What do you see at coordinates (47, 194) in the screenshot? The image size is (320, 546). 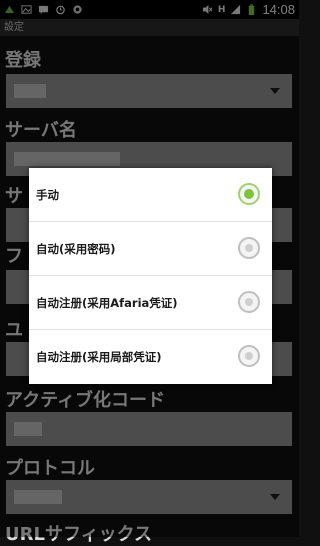 I see `option-label: 手动` at bounding box center [47, 194].